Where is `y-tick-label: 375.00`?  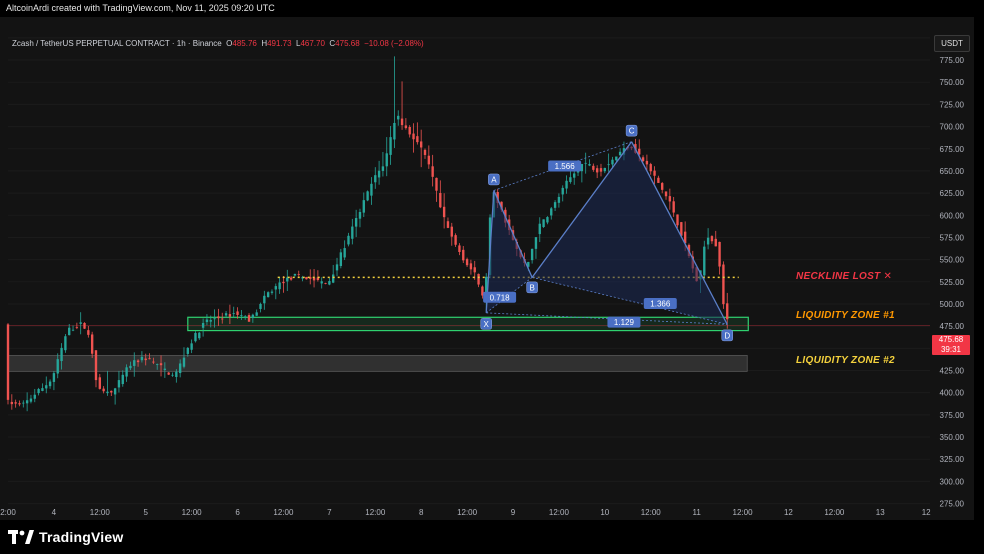
y-tick-label: 375.00 is located at coordinates (952, 415).